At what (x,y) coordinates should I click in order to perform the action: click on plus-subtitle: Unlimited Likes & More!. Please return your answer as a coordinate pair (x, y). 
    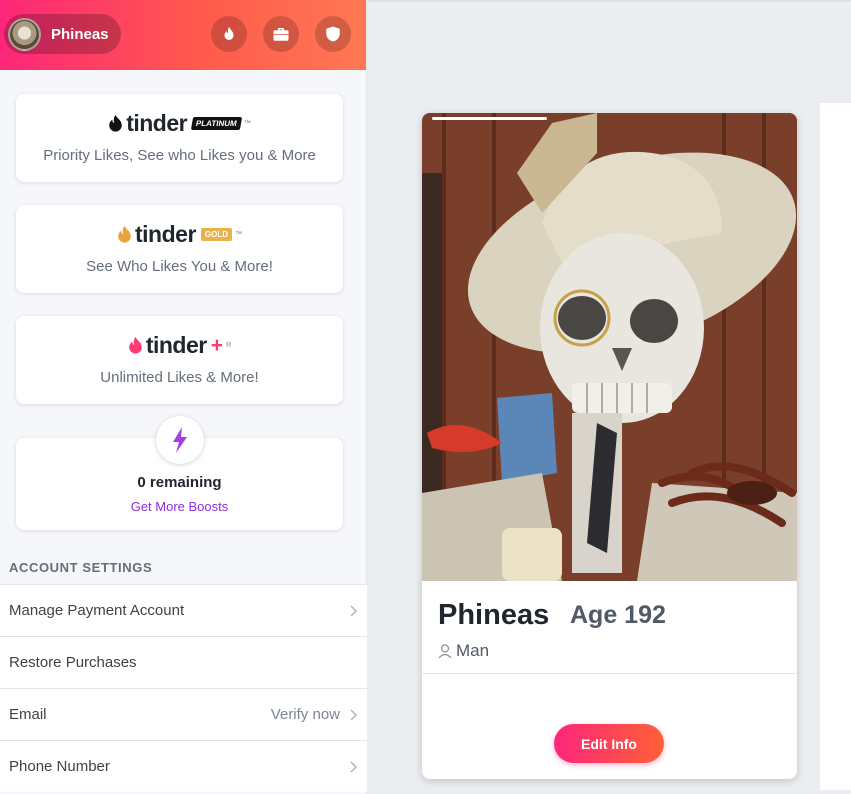
    Looking at the image, I should click on (179, 377).